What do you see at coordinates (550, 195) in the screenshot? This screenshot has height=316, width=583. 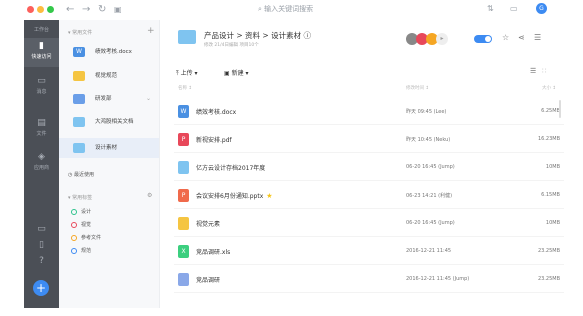 I see `file-size: 6.15MB` at bounding box center [550, 195].